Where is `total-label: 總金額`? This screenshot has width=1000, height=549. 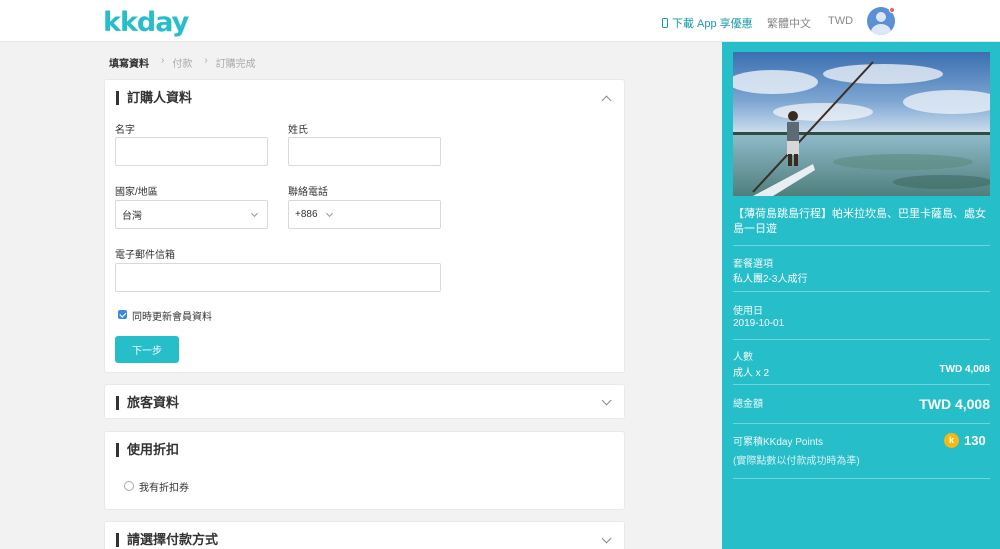 total-label: 總金額 is located at coordinates (748, 404).